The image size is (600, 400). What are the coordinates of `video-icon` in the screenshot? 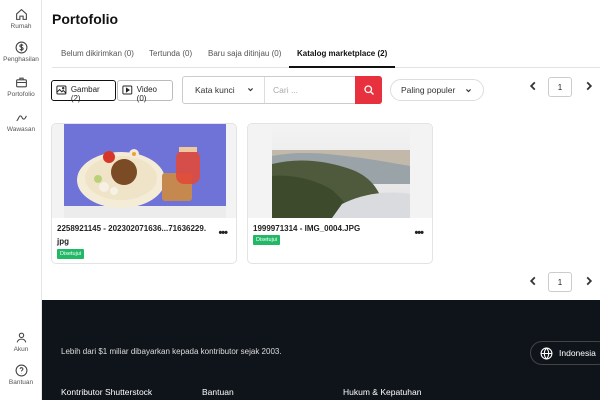 It's located at (127, 90).